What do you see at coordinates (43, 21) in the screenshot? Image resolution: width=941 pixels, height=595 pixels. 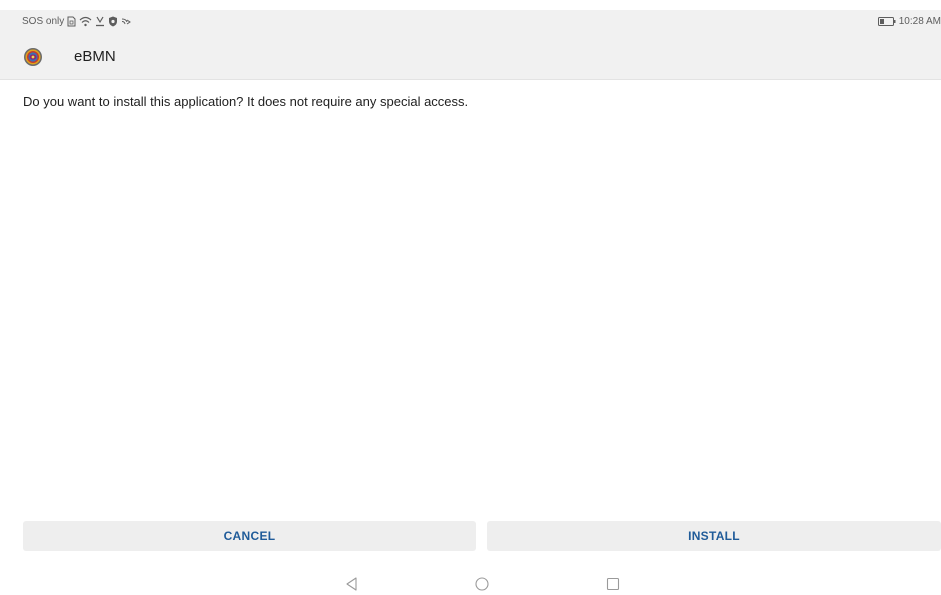 I see `carrier-text: SOS only` at bounding box center [43, 21].